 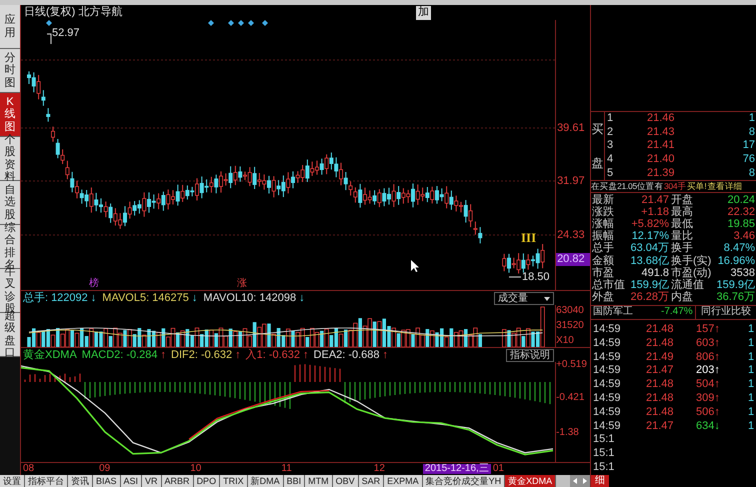 I want to click on add-button: 加, so click(x=423, y=13).